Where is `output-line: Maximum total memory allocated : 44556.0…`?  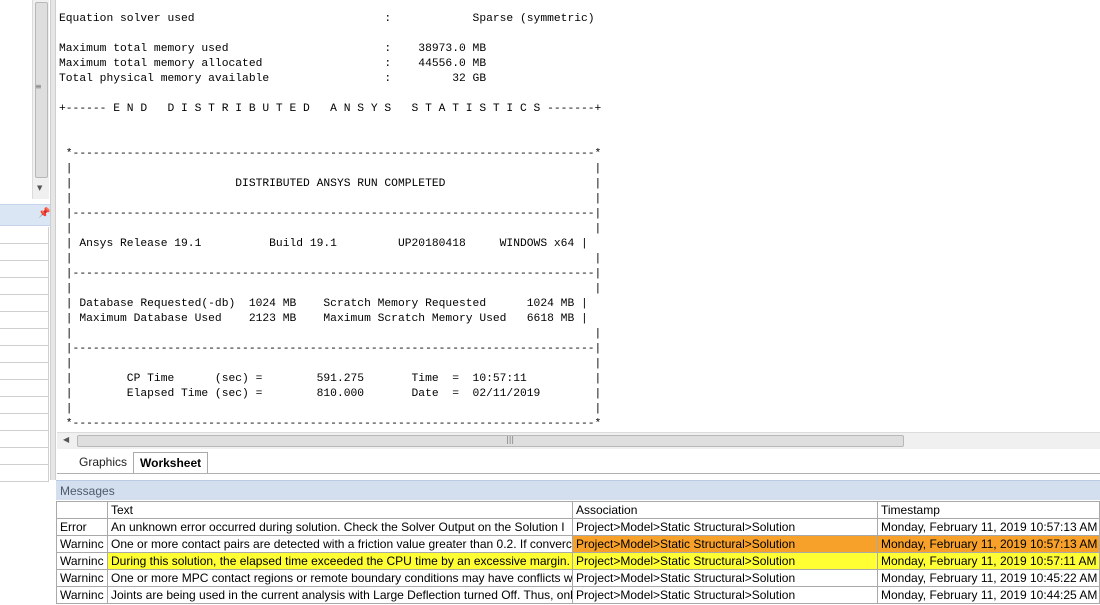
output-line: Maximum total memory allocated : 44556.0… is located at coordinates (273, 64).